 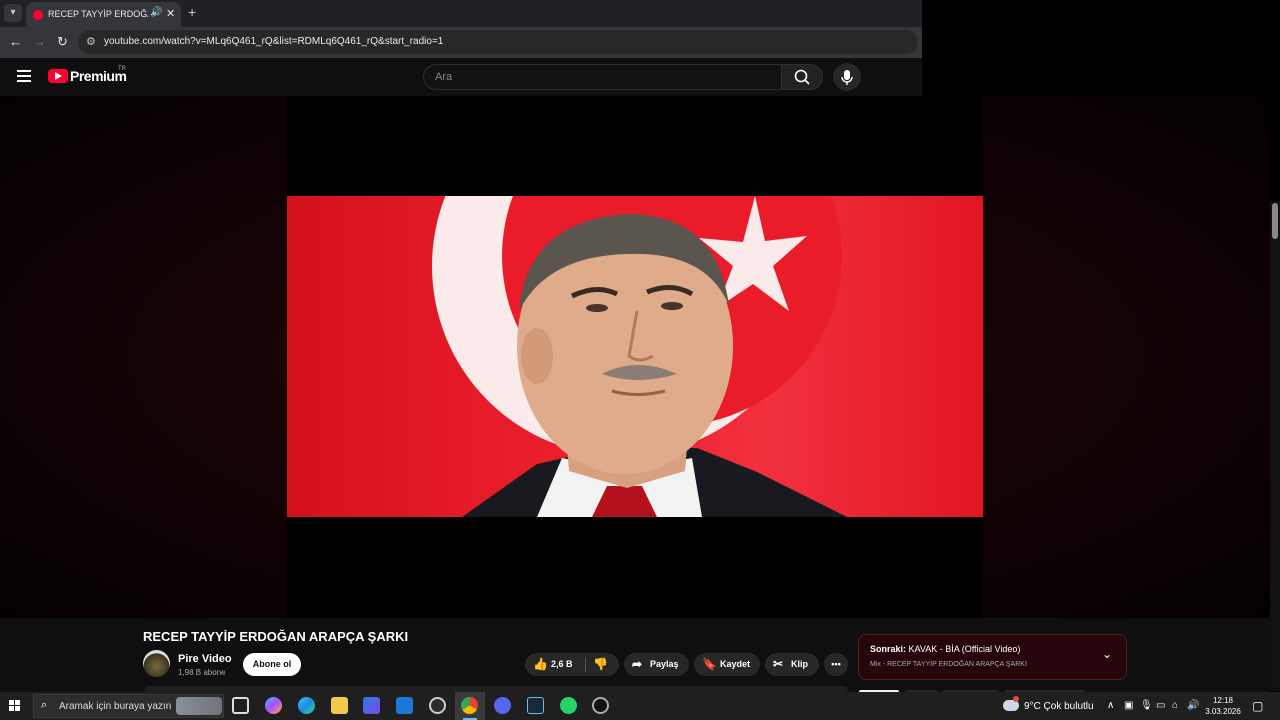 What do you see at coordinates (568, 705) in the screenshot?
I see `whatsapp-icon` at bounding box center [568, 705].